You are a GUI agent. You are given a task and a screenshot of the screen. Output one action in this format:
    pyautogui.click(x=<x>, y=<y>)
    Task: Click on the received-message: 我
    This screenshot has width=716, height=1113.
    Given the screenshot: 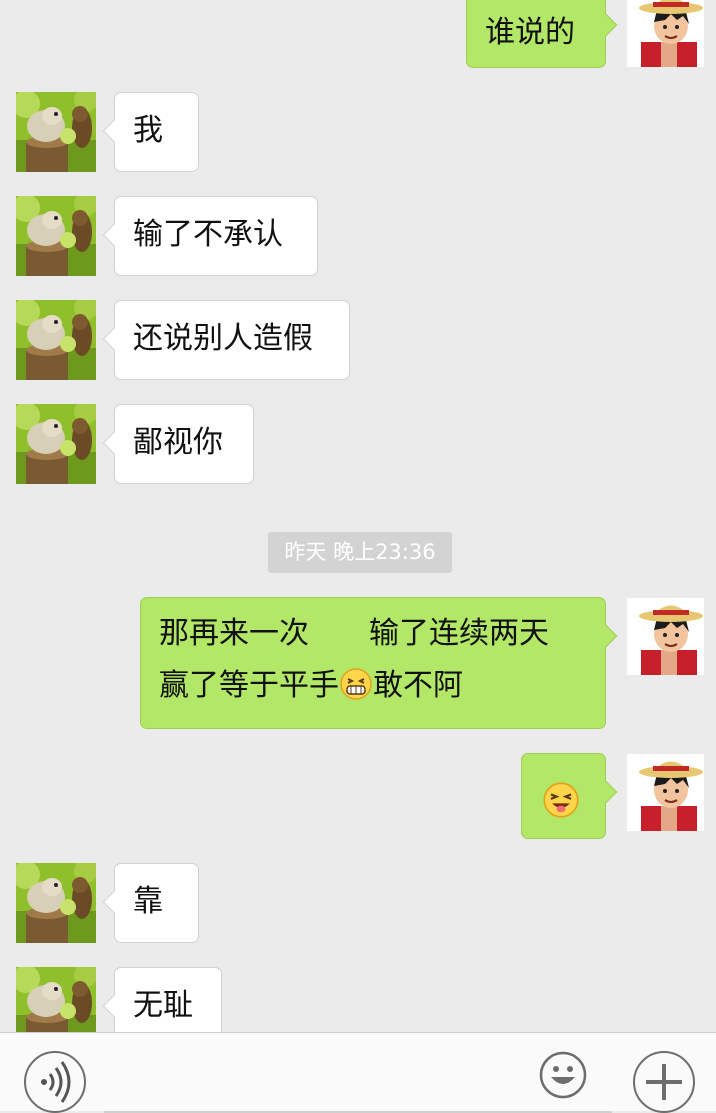 What is the action you would take?
    pyautogui.click(x=156, y=132)
    